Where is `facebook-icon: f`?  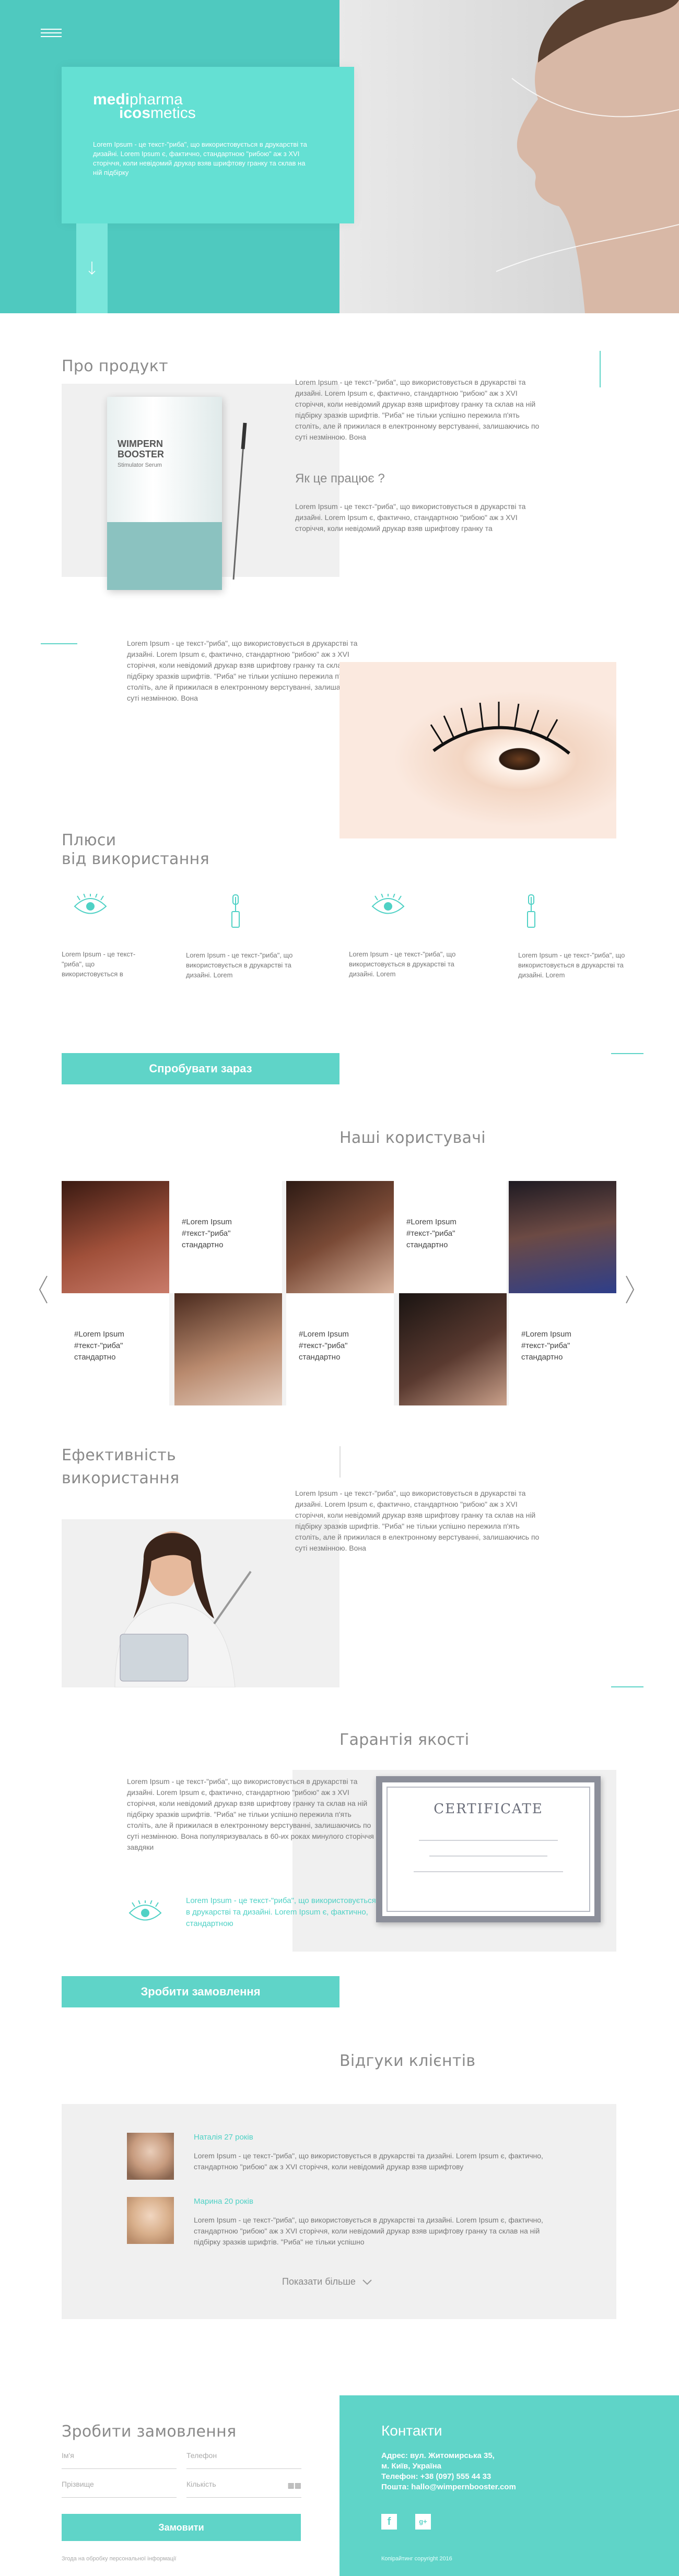
facebook-icon: f is located at coordinates (389, 2521).